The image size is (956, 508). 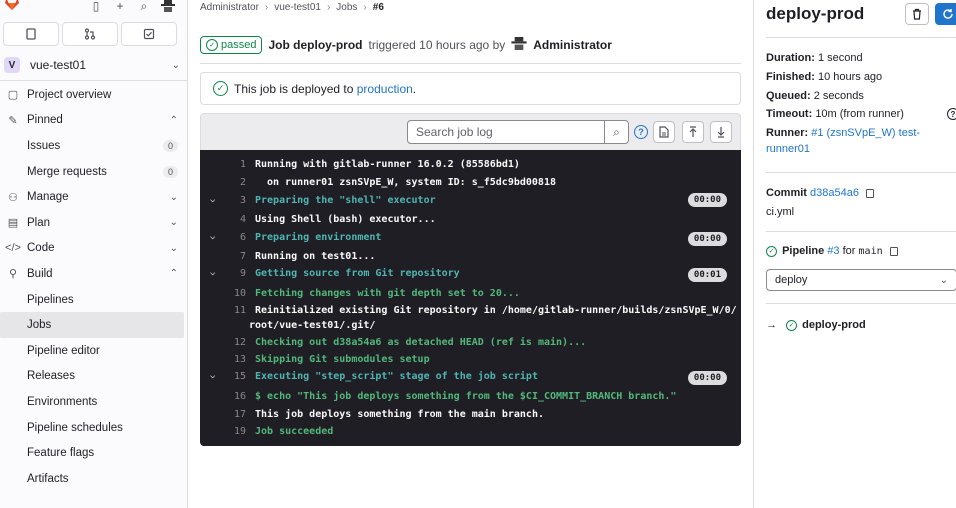 What do you see at coordinates (945, 14) in the screenshot?
I see `retry-button` at bounding box center [945, 14].